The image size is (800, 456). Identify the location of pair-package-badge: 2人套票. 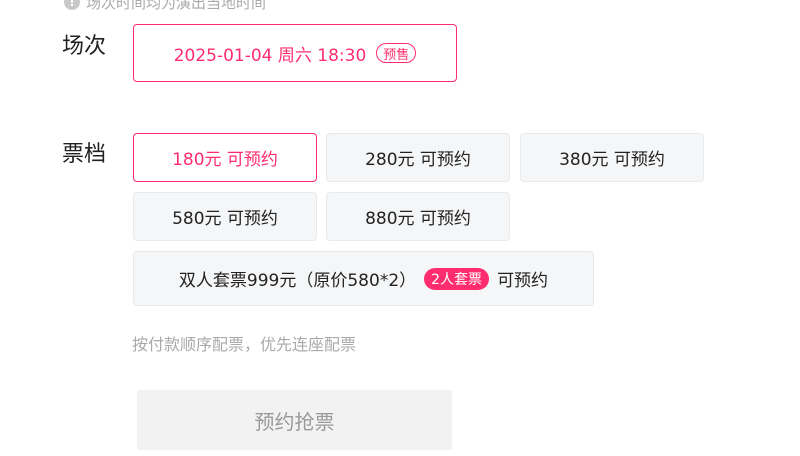
(457, 278).